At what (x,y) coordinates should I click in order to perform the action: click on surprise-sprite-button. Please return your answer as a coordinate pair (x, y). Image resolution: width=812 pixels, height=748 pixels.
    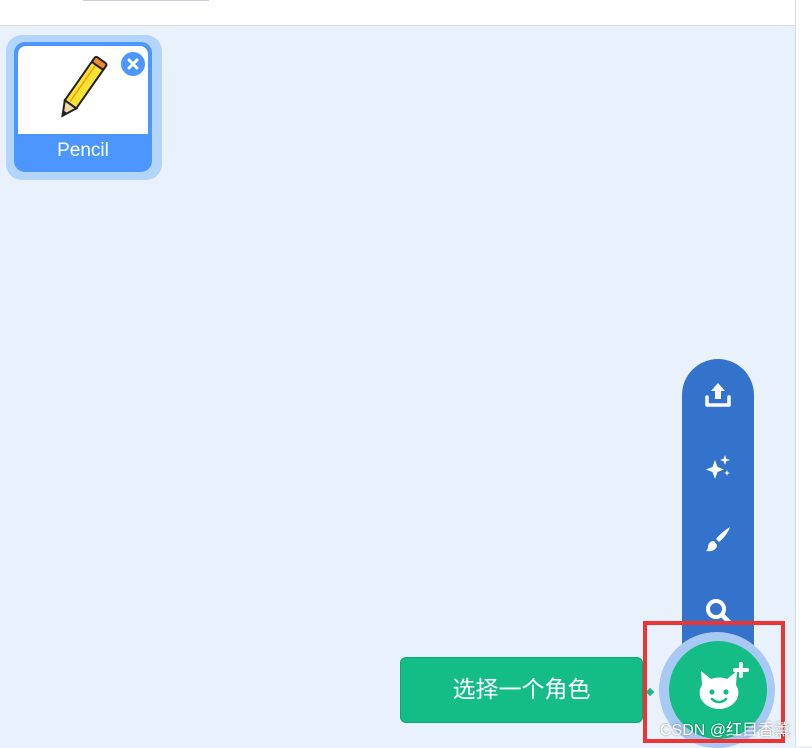
    Looking at the image, I should click on (718, 467).